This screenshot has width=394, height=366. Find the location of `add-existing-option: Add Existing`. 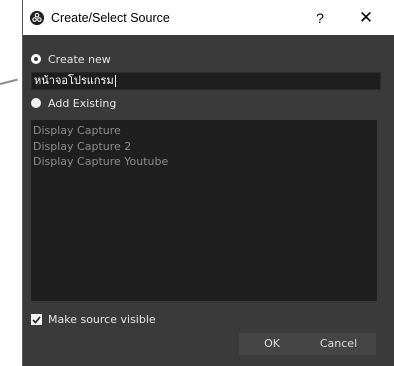

add-existing-option: Add Existing is located at coordinates (73, 103).